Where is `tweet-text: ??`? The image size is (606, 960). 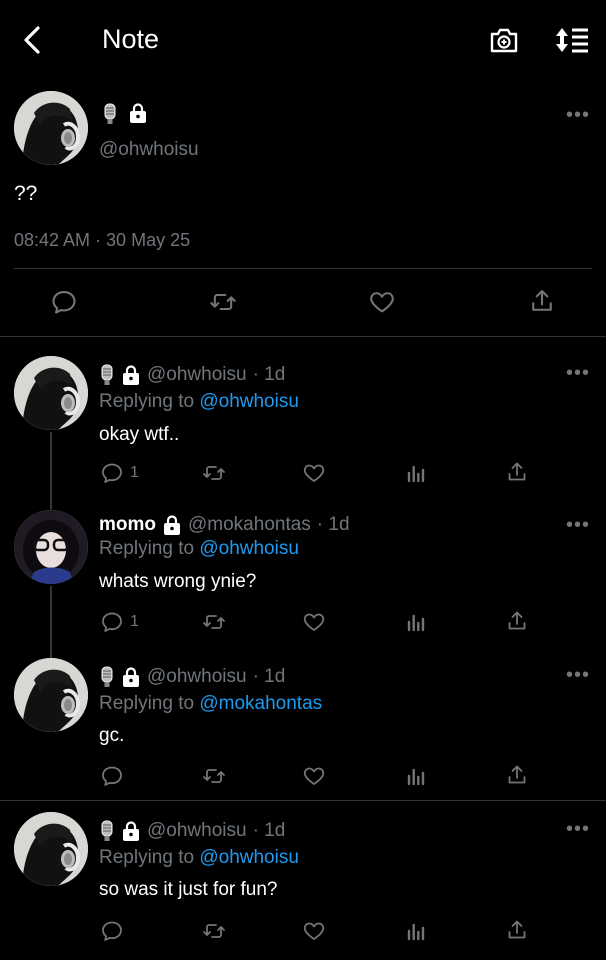 tweet-text: ?? is located at coordinates (26, 193).